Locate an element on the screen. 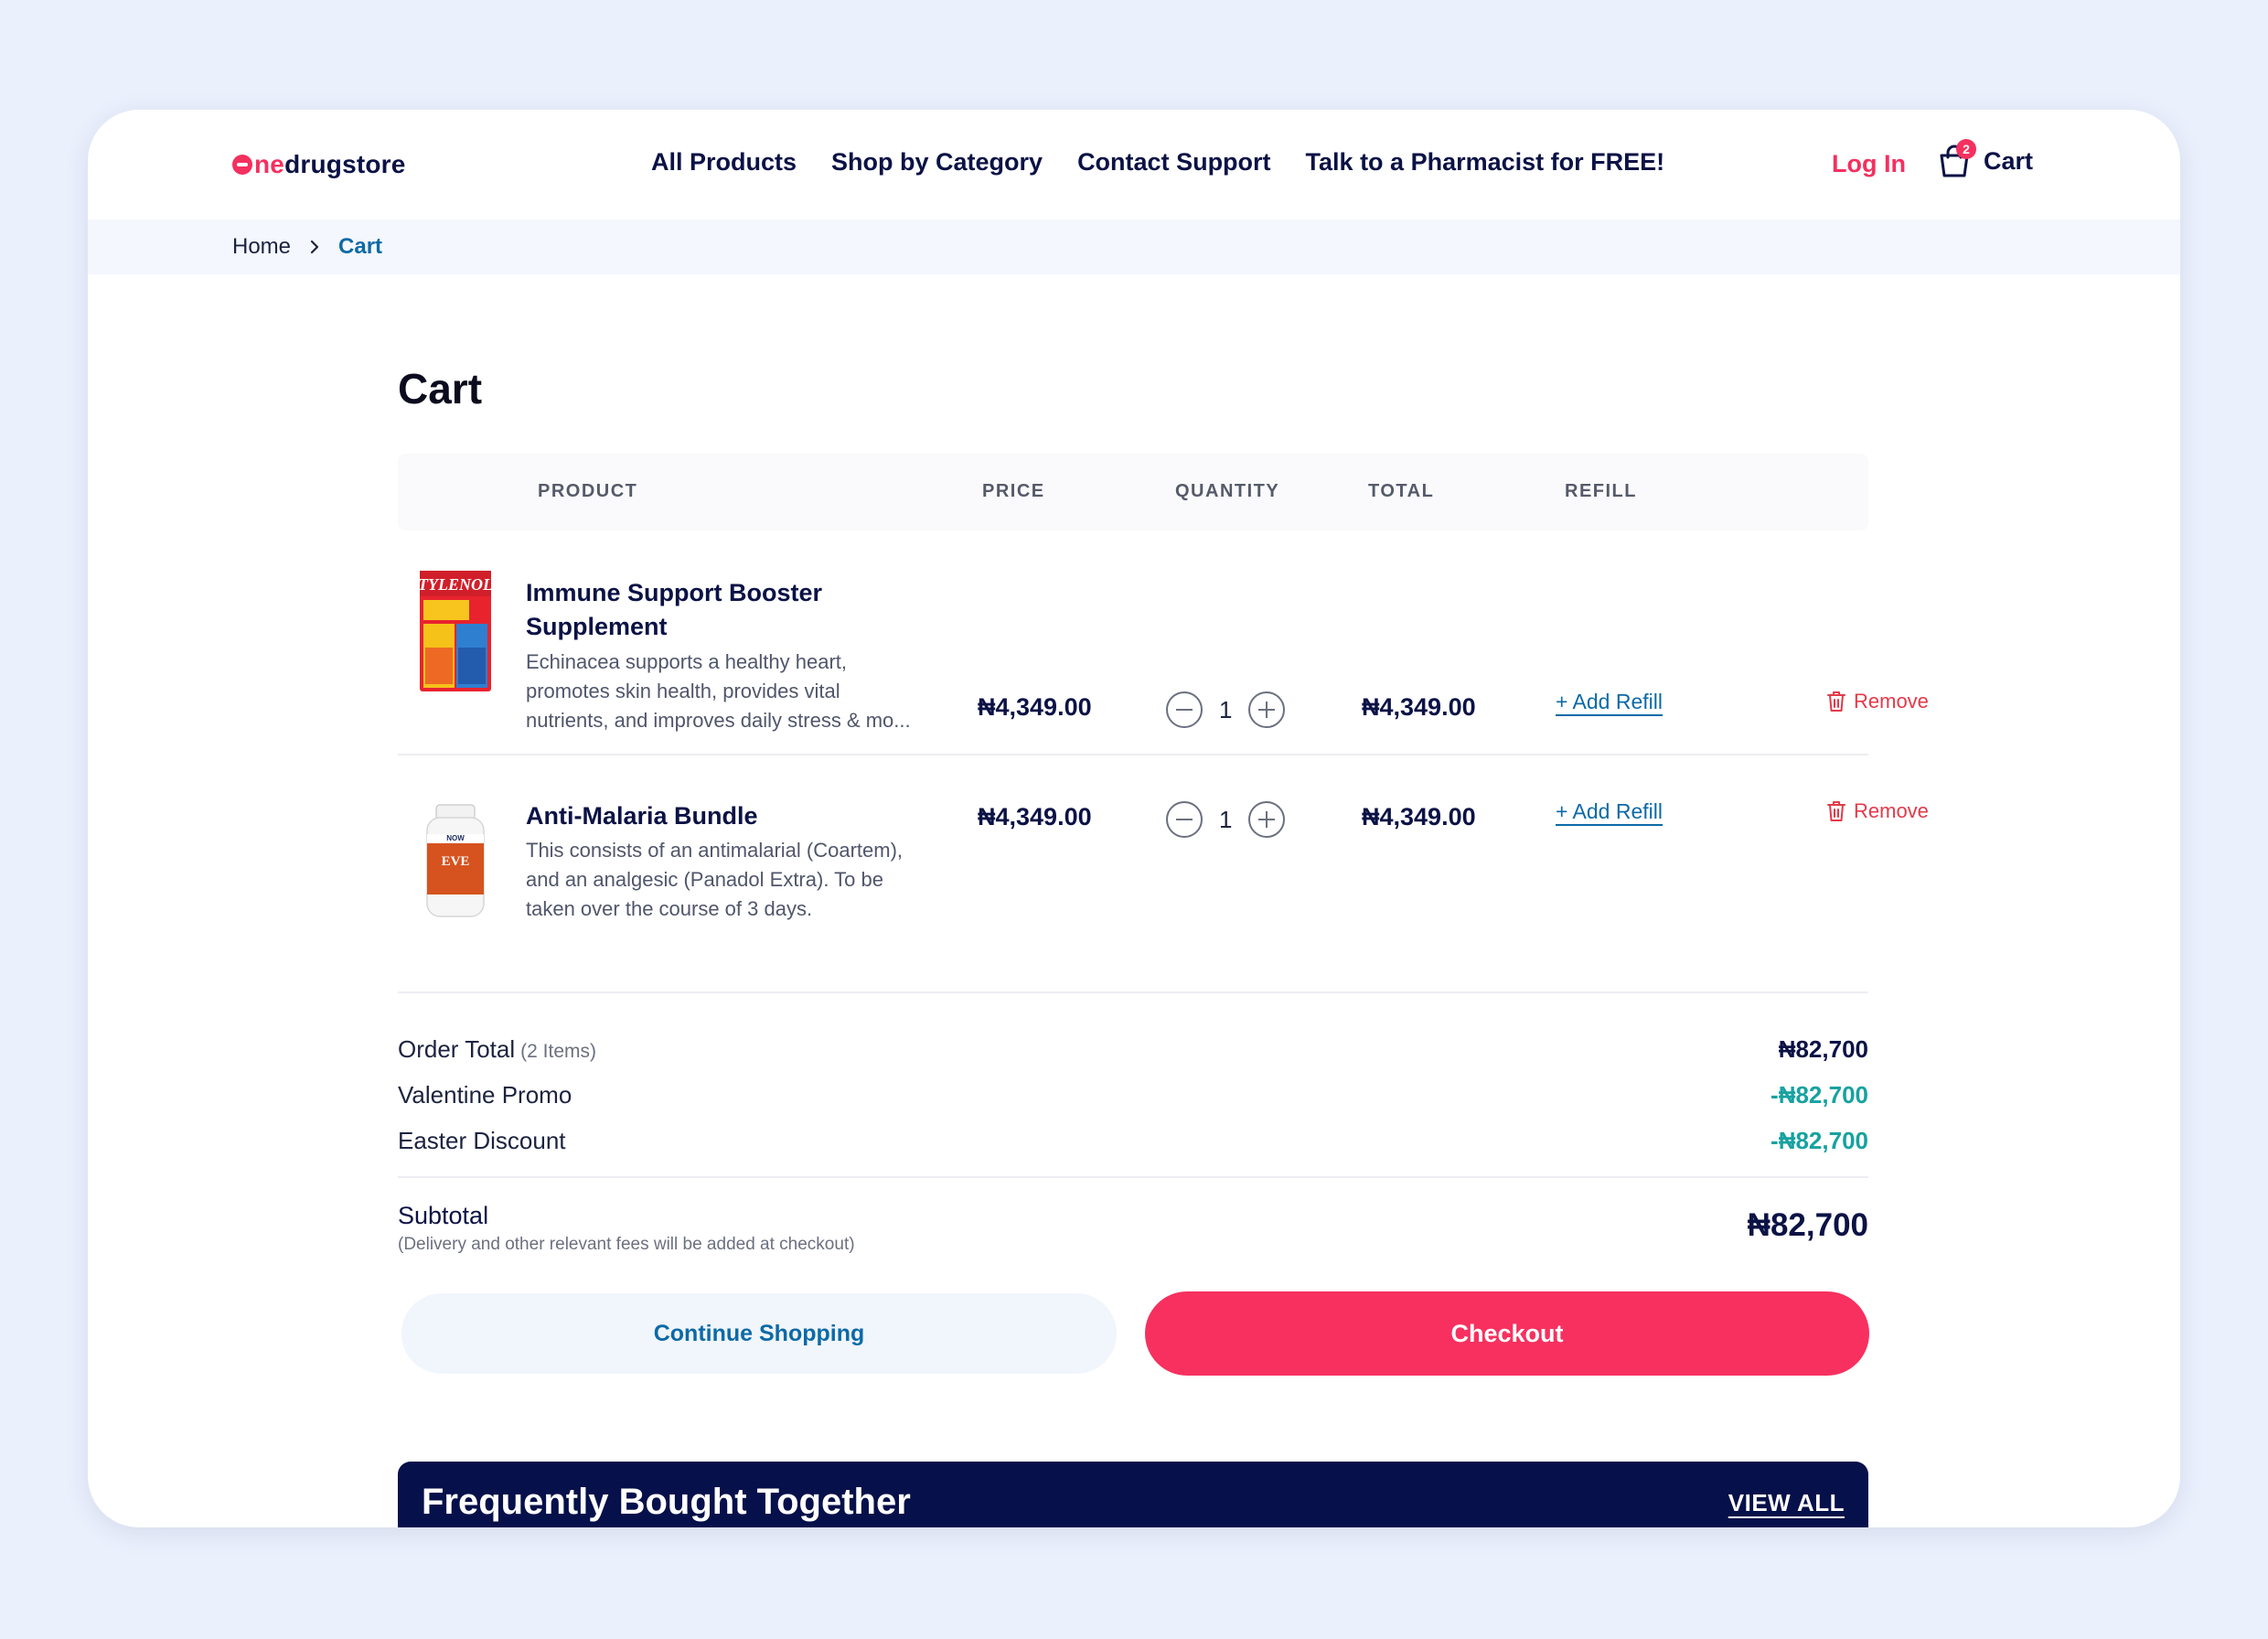  svg-text: TYLENOL is located at coordinates (455, 584).